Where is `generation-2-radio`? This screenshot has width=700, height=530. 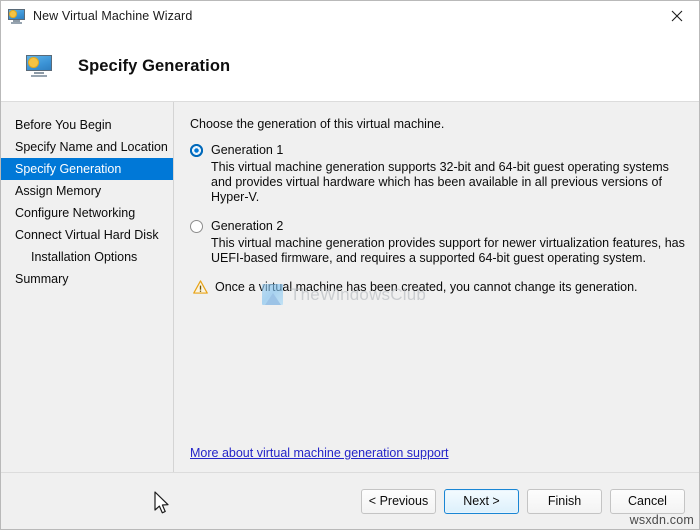
generation-2-radio is located at coordinates (196, 226).